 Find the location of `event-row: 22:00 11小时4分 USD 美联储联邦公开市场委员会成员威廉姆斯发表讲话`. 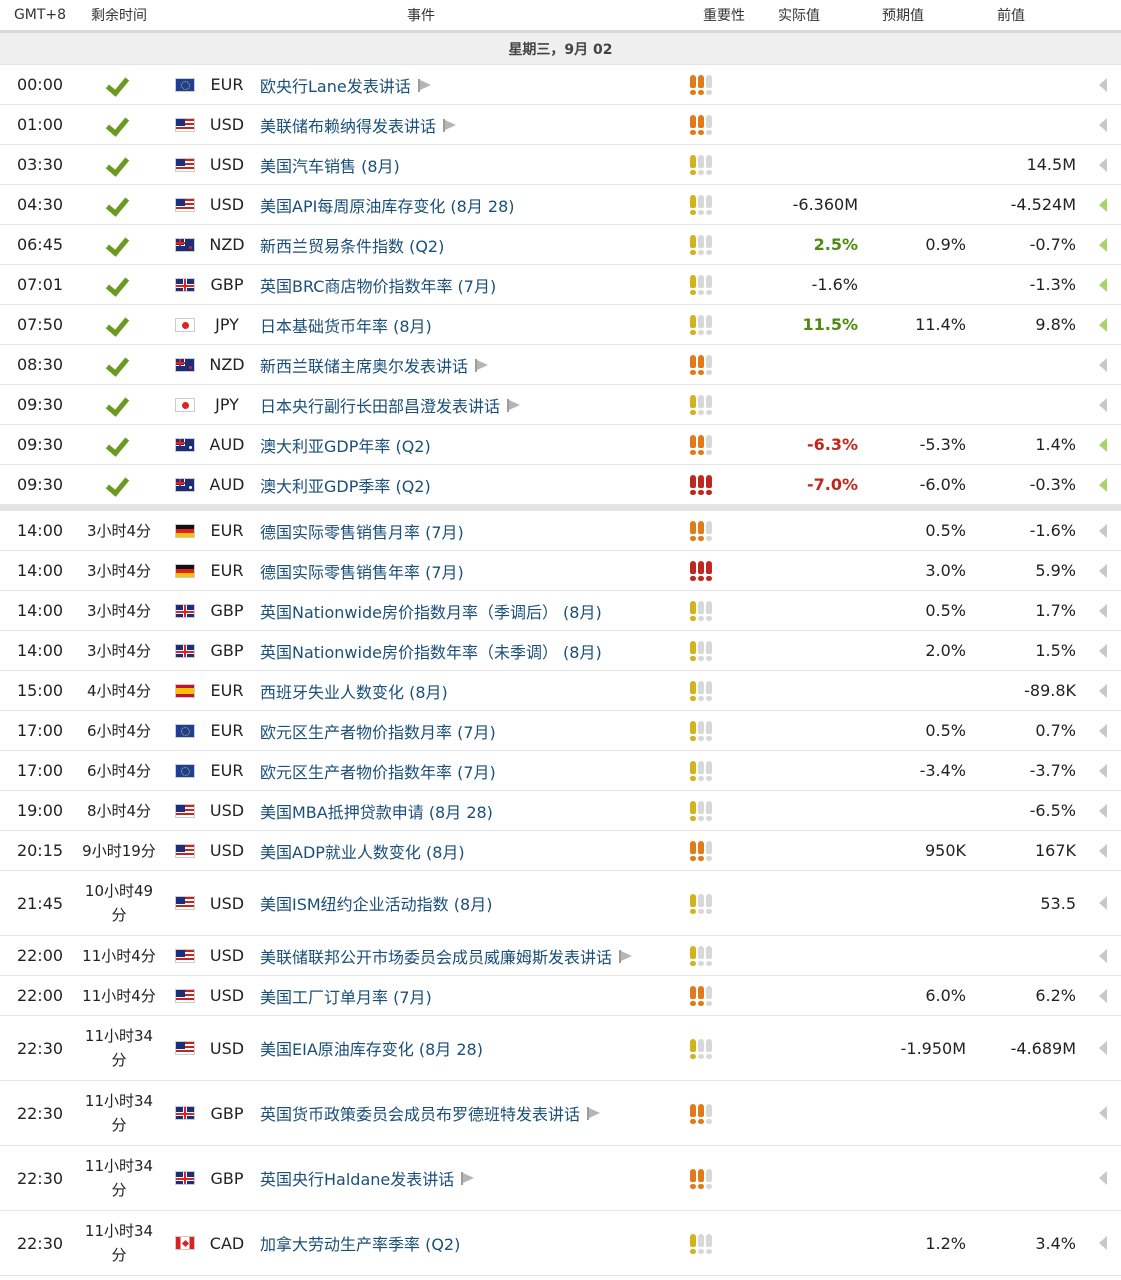

event-row: 22:00 11小时4分 USD 美联储联邦公开市场委员会成员威廉姆斯发表讲话 is located at coordinates (560, 956).